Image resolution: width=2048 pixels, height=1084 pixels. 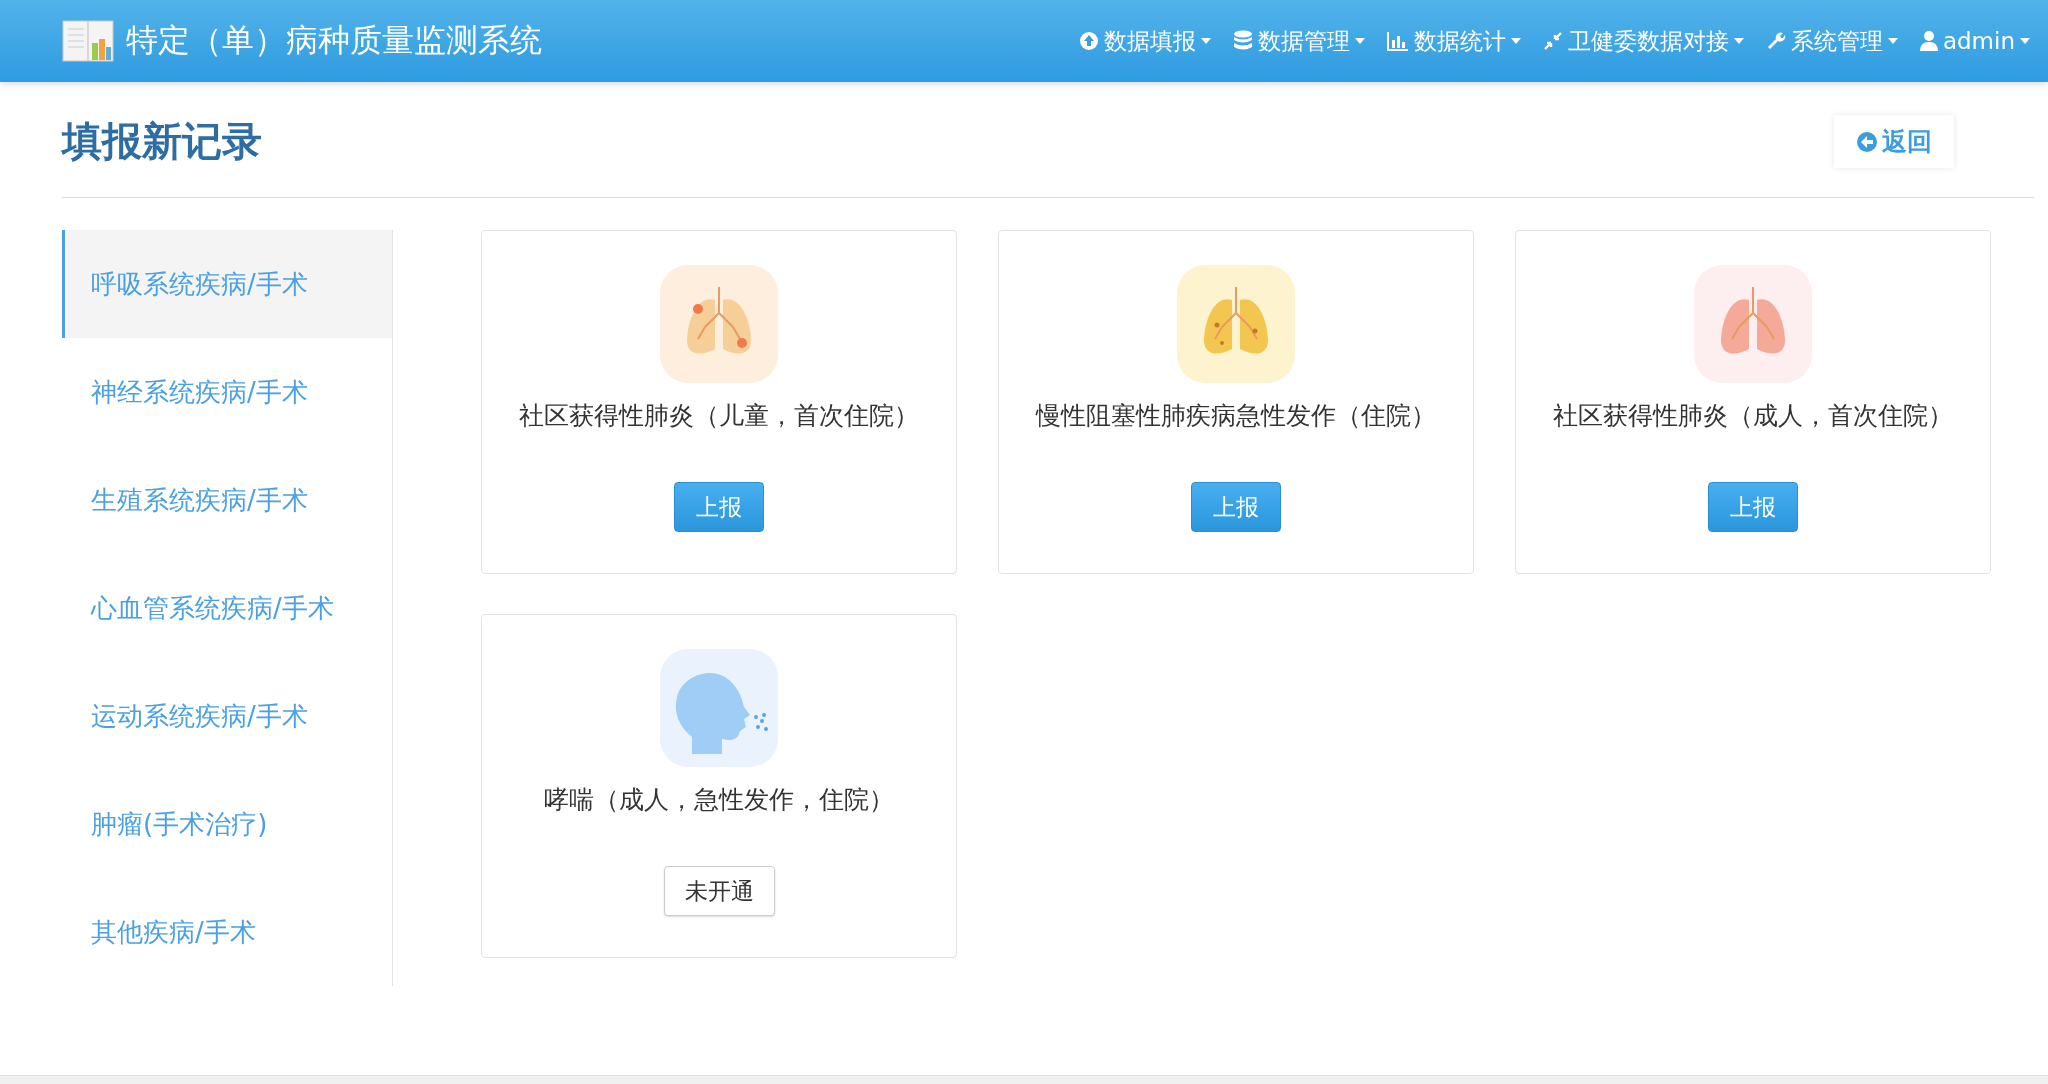 What do you see at coordinates (1236, 416) in the screenshot?
I see `disease-name: 慢性阻塞性肺疾病急性发作（住院）` at bounding box center [1236, 416].